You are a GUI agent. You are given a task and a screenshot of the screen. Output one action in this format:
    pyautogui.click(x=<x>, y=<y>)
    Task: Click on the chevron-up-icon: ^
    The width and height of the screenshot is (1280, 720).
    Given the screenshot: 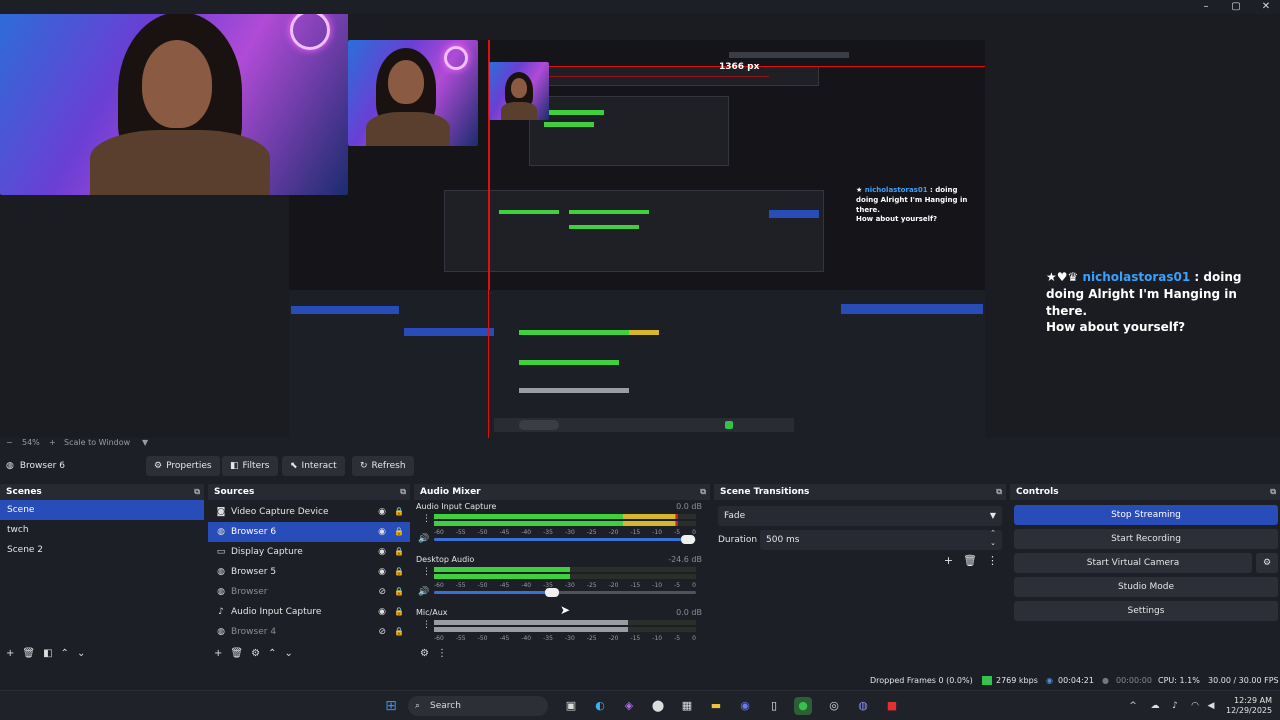 What is the action you would take?
    pyautogui.click(x=1133, y=706)
    